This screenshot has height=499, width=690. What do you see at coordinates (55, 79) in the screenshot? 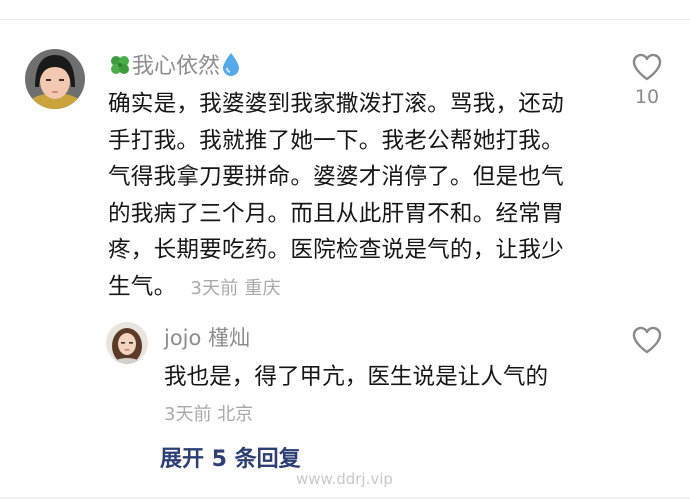
I see `avatar` at bounding box center [55, 79].